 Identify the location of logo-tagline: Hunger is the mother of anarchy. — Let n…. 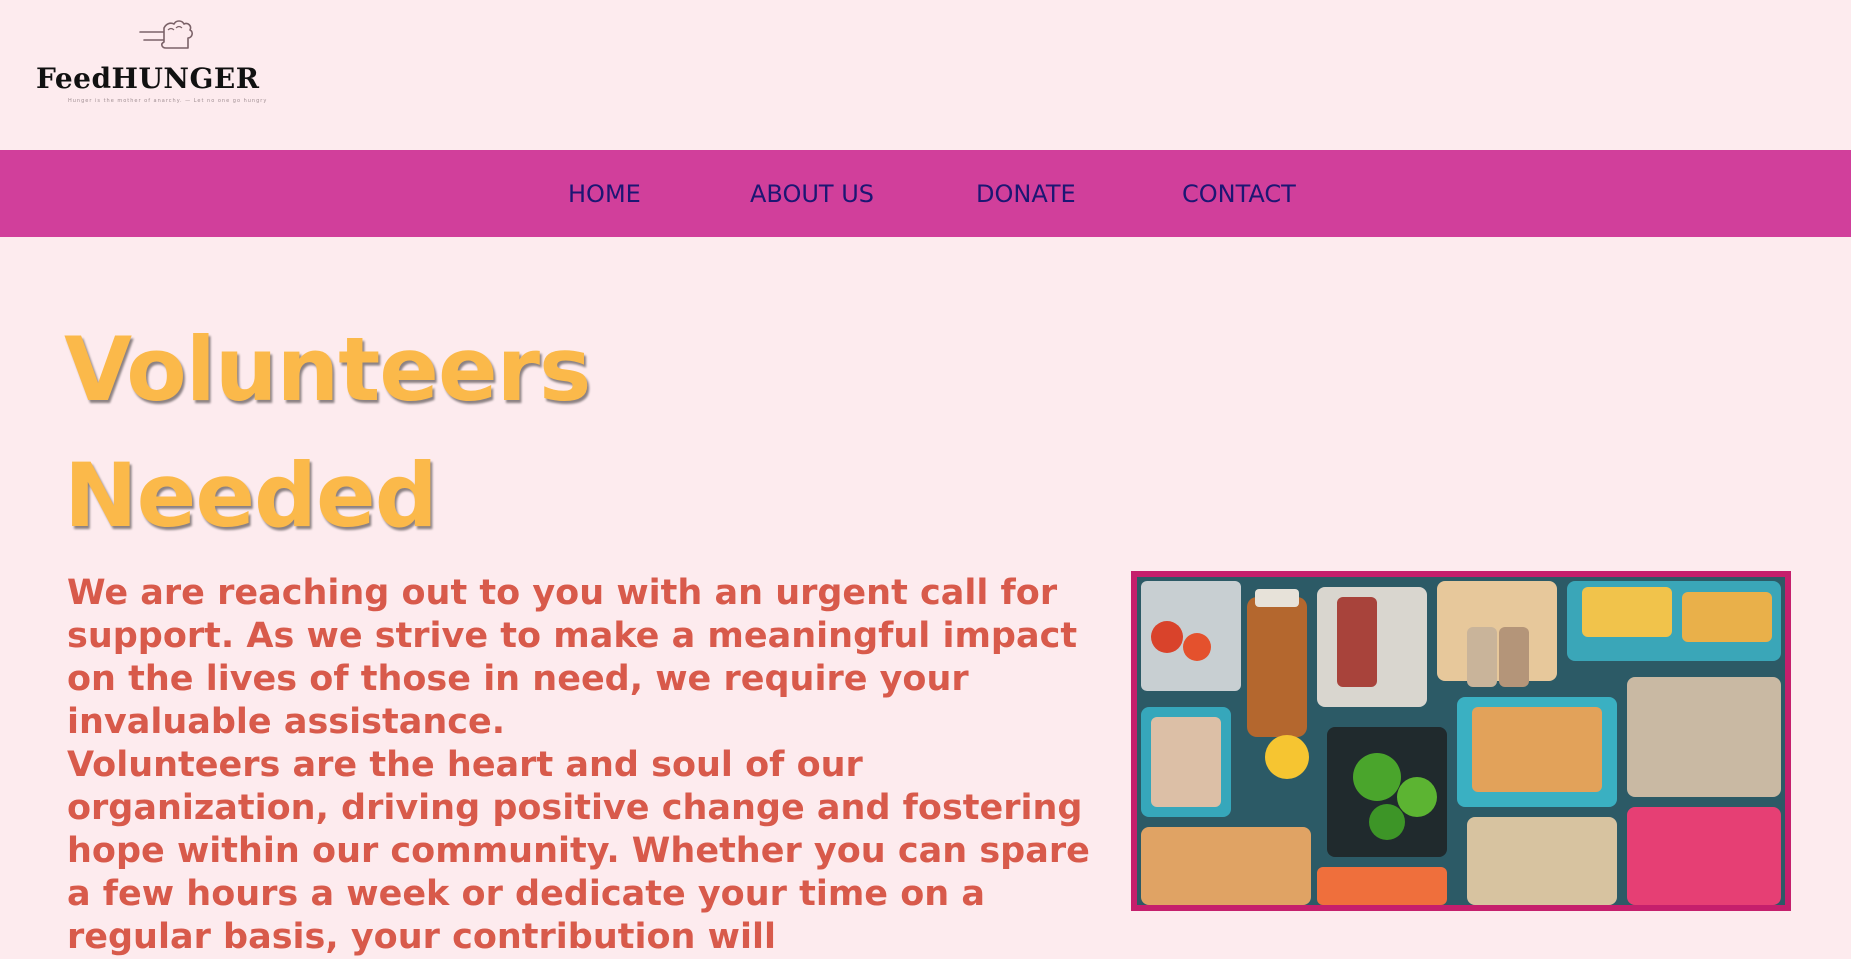
(168, 101).